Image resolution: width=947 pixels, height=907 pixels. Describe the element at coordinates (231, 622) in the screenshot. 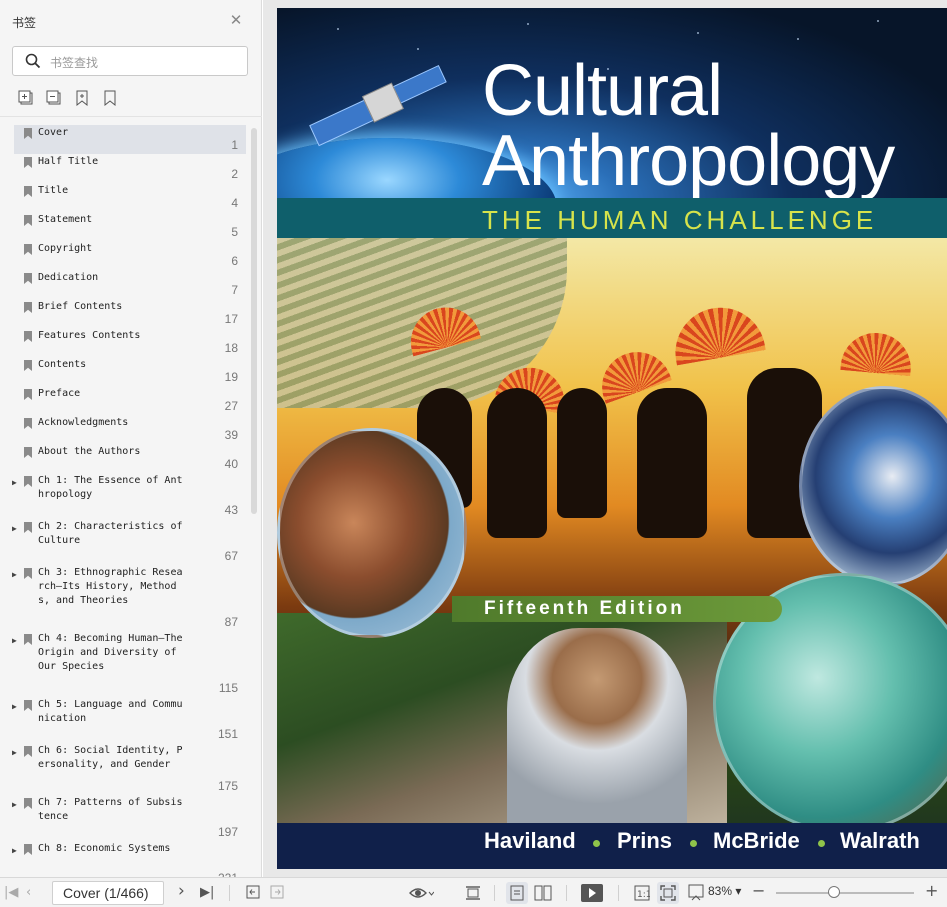

I see `bookmark-page-number: 87` at that location.